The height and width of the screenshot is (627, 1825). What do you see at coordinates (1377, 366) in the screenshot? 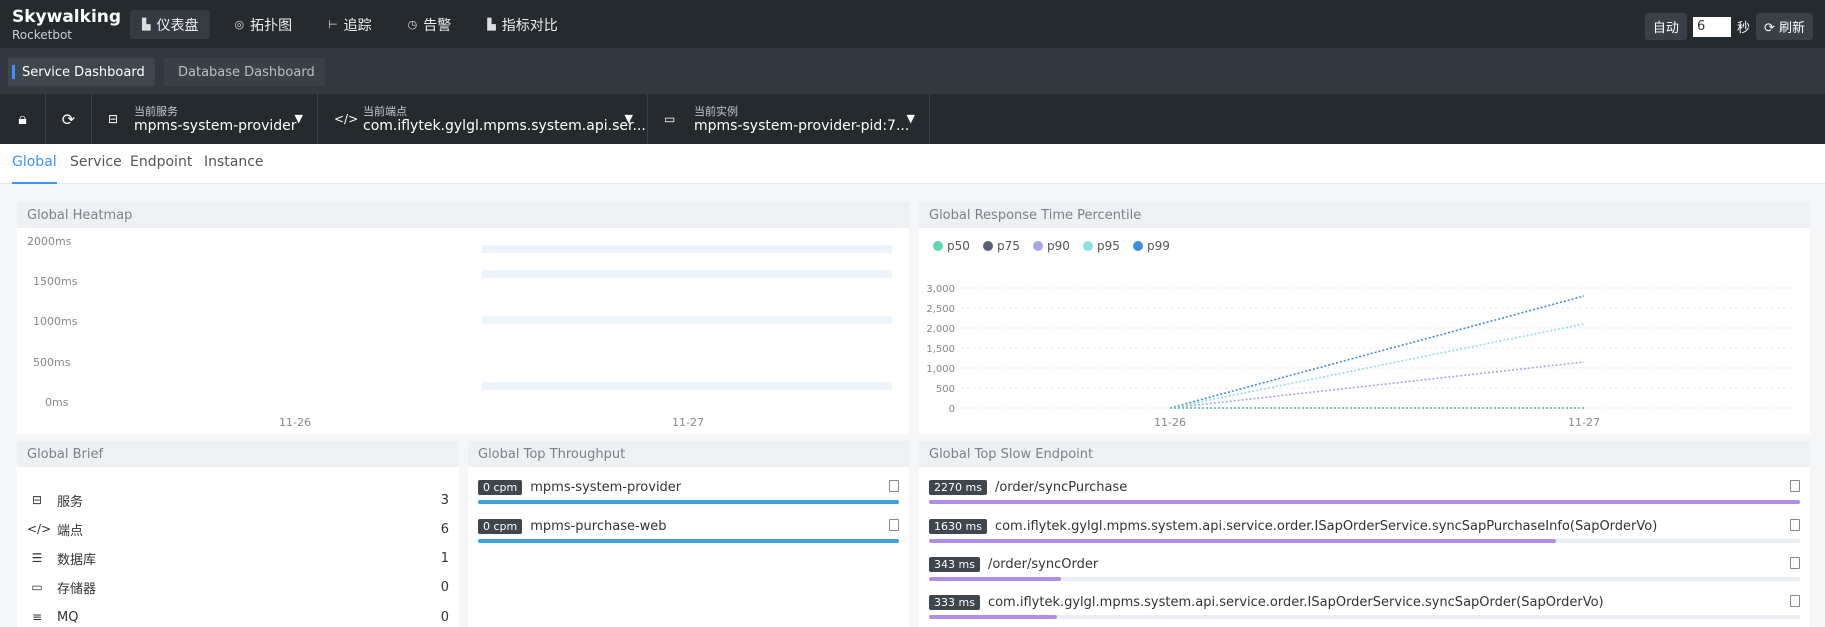
I see `series-line-p95` at bounding box center [1377, 366].